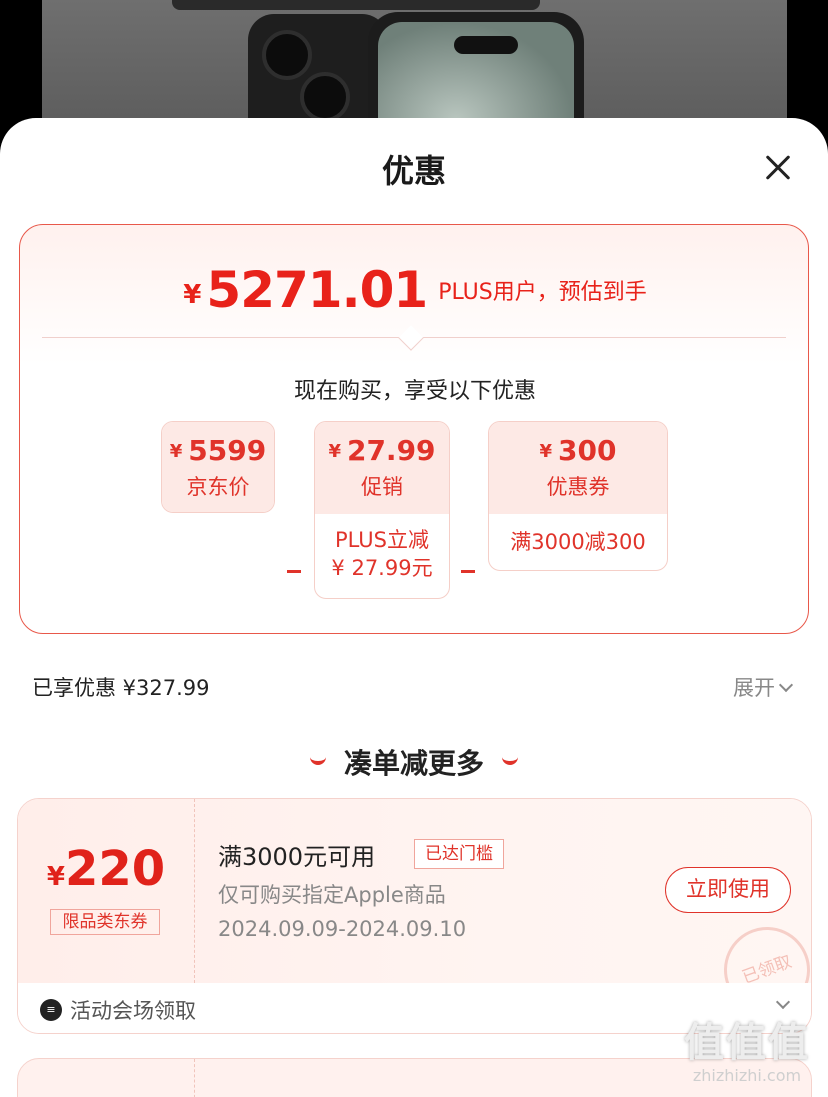  What do you see at coordinates (459, 854) in the screenshot?
I see `threshold-reached-badge: 已达门槛` at bounding box center [459, 854].